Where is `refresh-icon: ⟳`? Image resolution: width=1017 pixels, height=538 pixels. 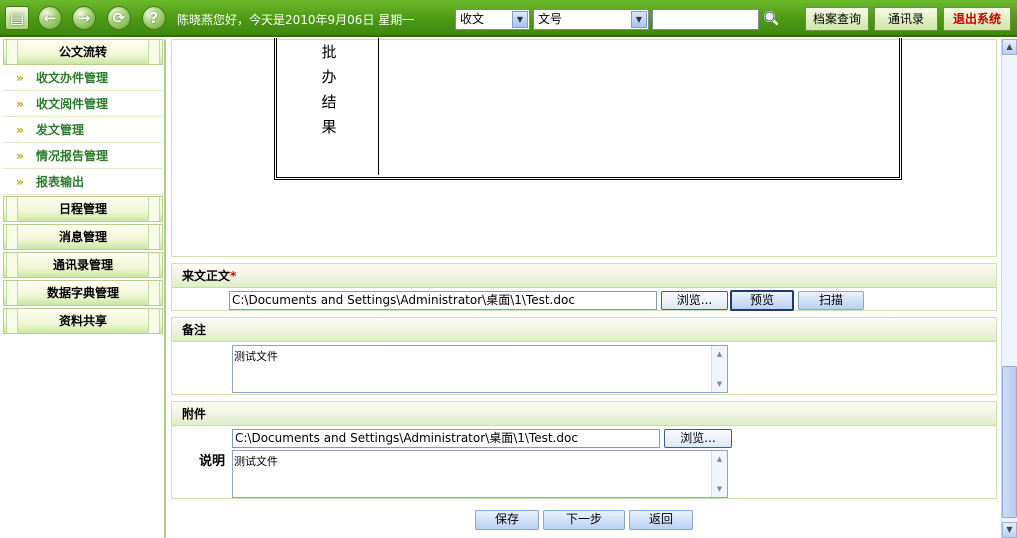
refresh-icon: ⟳ is located at coordinates (119, 18).